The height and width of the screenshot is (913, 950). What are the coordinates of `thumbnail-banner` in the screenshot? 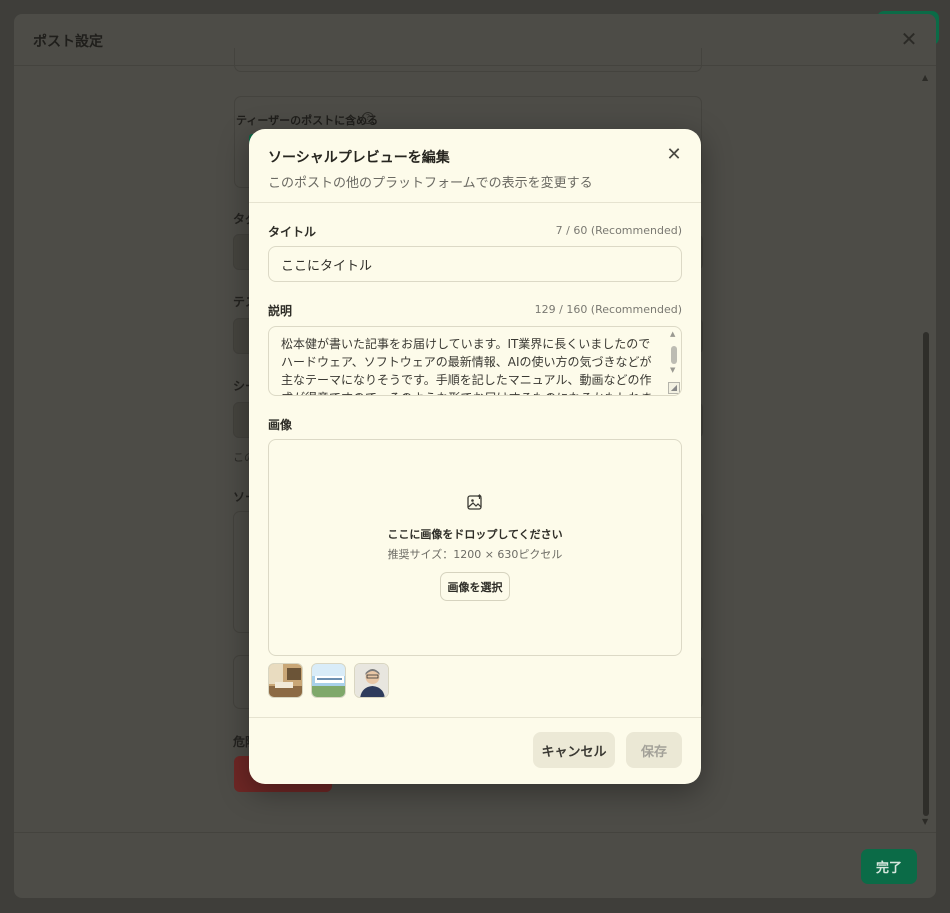 It's located at (328, 680).